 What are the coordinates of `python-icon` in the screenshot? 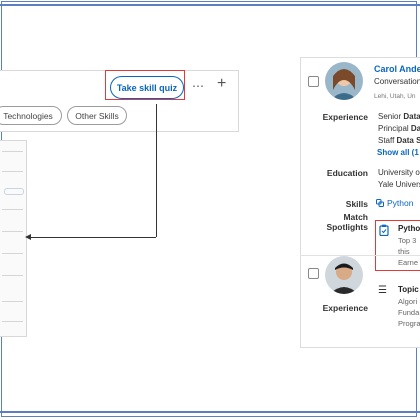 It's located at (380, 203).